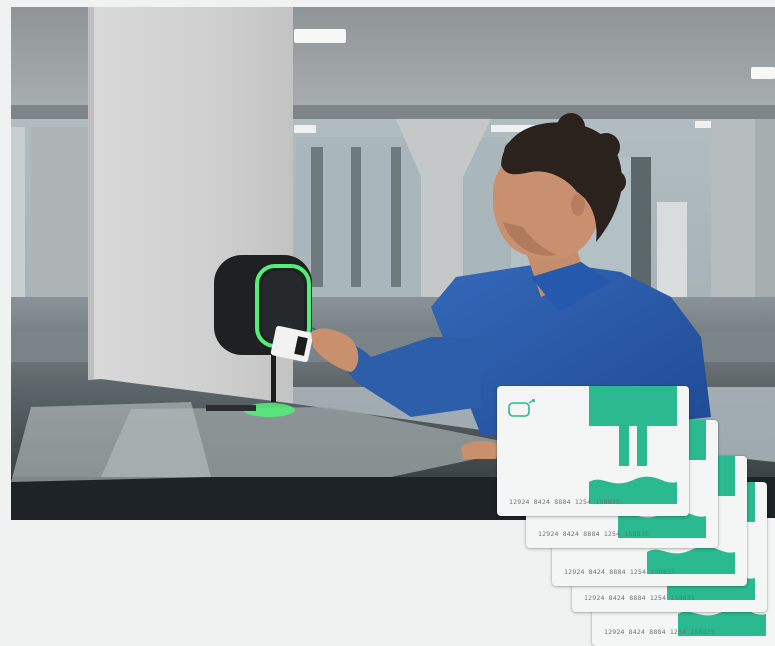 This screenshot has width=775, height=646. Describe the element at coordinates (633, 445) in the screenshot. I see `brand-logo-icon` at that location.